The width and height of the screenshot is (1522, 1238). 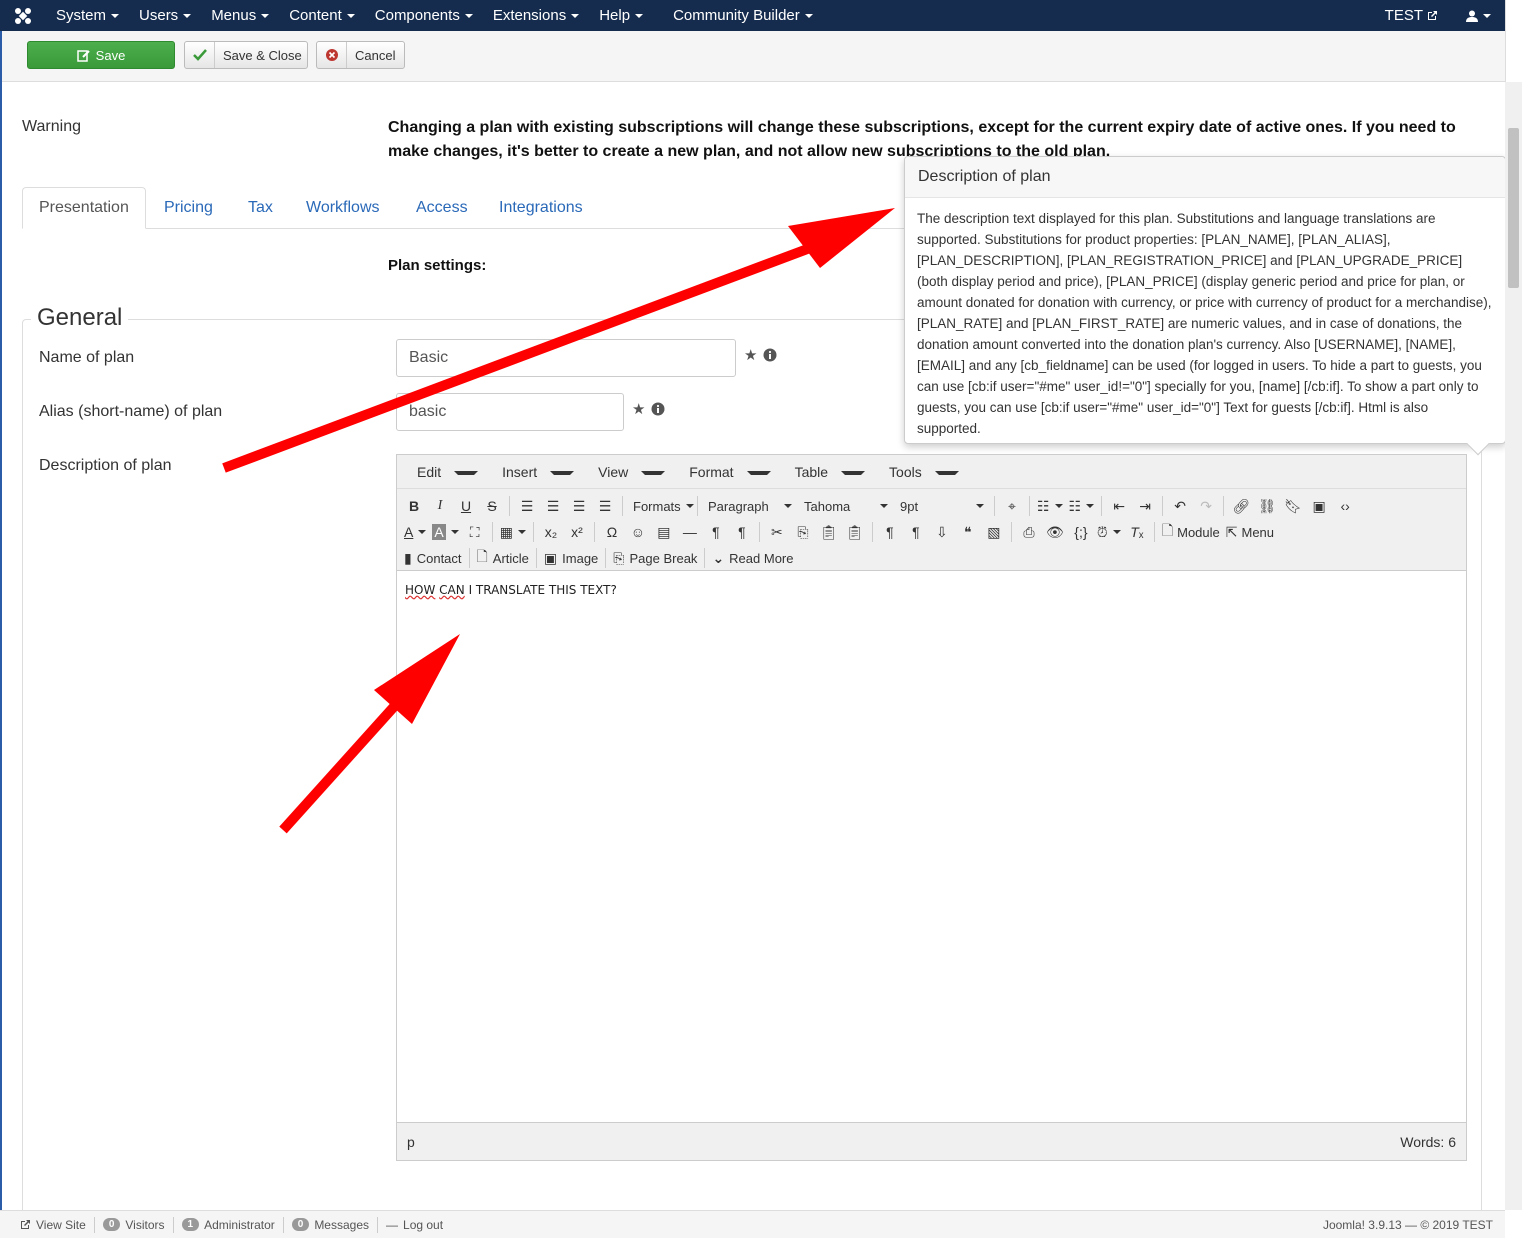 What do you see at coordinates (84, 208) in the screenshot?
I see `tab-presentation: Presentation` at bounding box center [84, 208].